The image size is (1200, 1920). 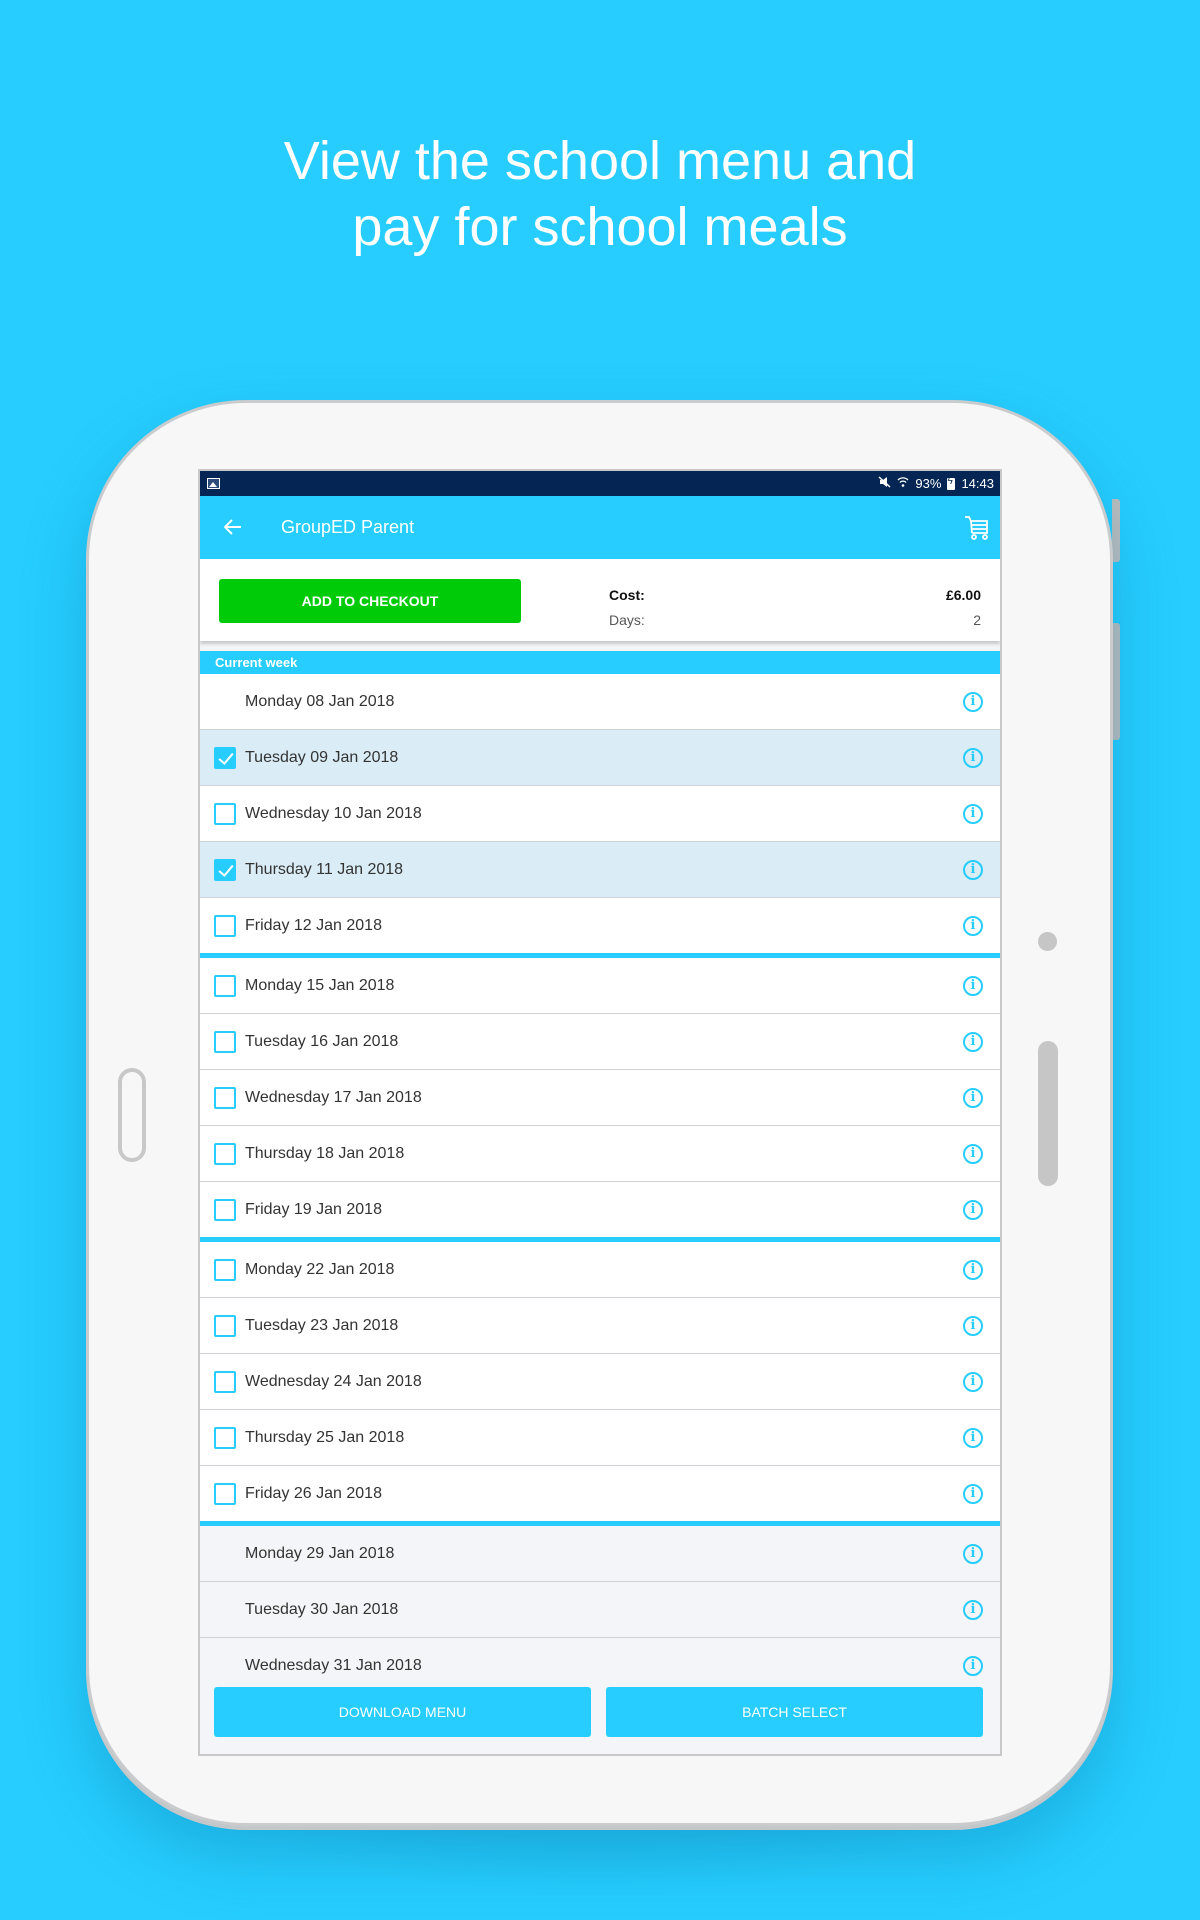 What do you see at coordinates (313, 1493) in the screenshot?
I see `day-label: Friday 26 Jan 2018` at bounding box center [313, 1493].